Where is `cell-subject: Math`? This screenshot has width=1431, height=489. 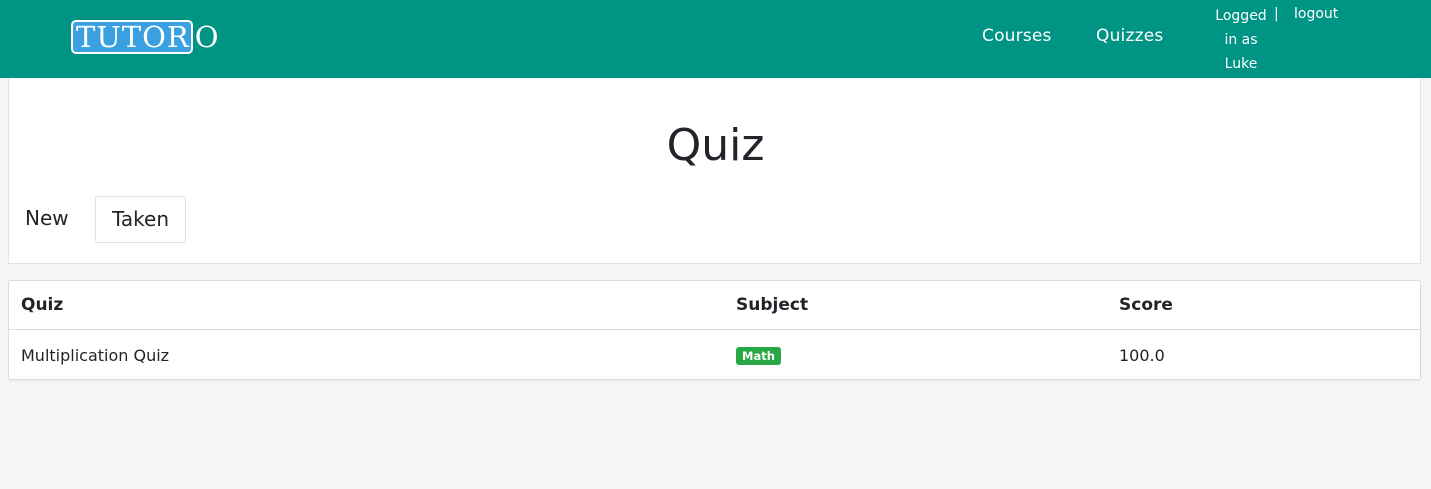 cell-subject: Math is located at coordinates (758, 355).